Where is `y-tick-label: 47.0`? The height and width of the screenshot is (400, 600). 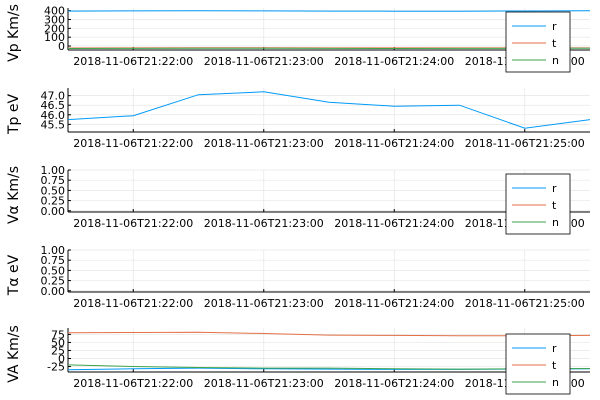 y-tick-label: 47.0 is located at coordinates (53, 96).